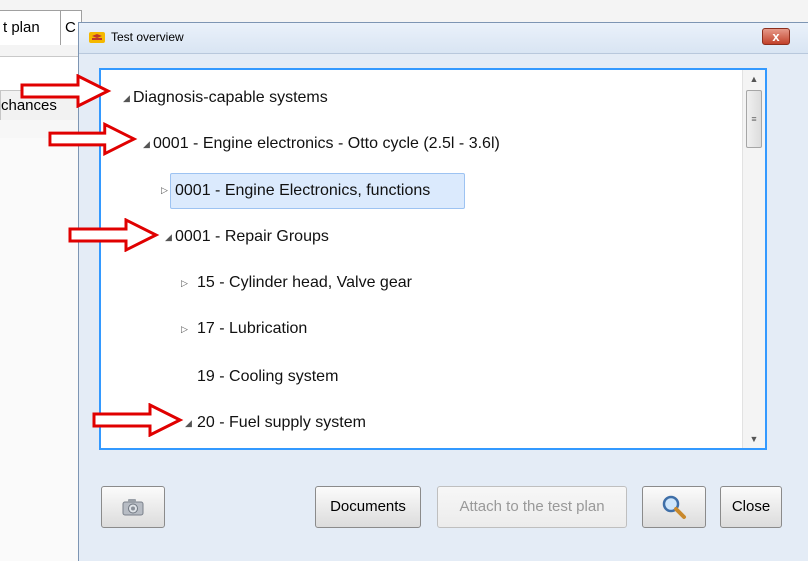  I want to click on background-panel, so click(39, 349).